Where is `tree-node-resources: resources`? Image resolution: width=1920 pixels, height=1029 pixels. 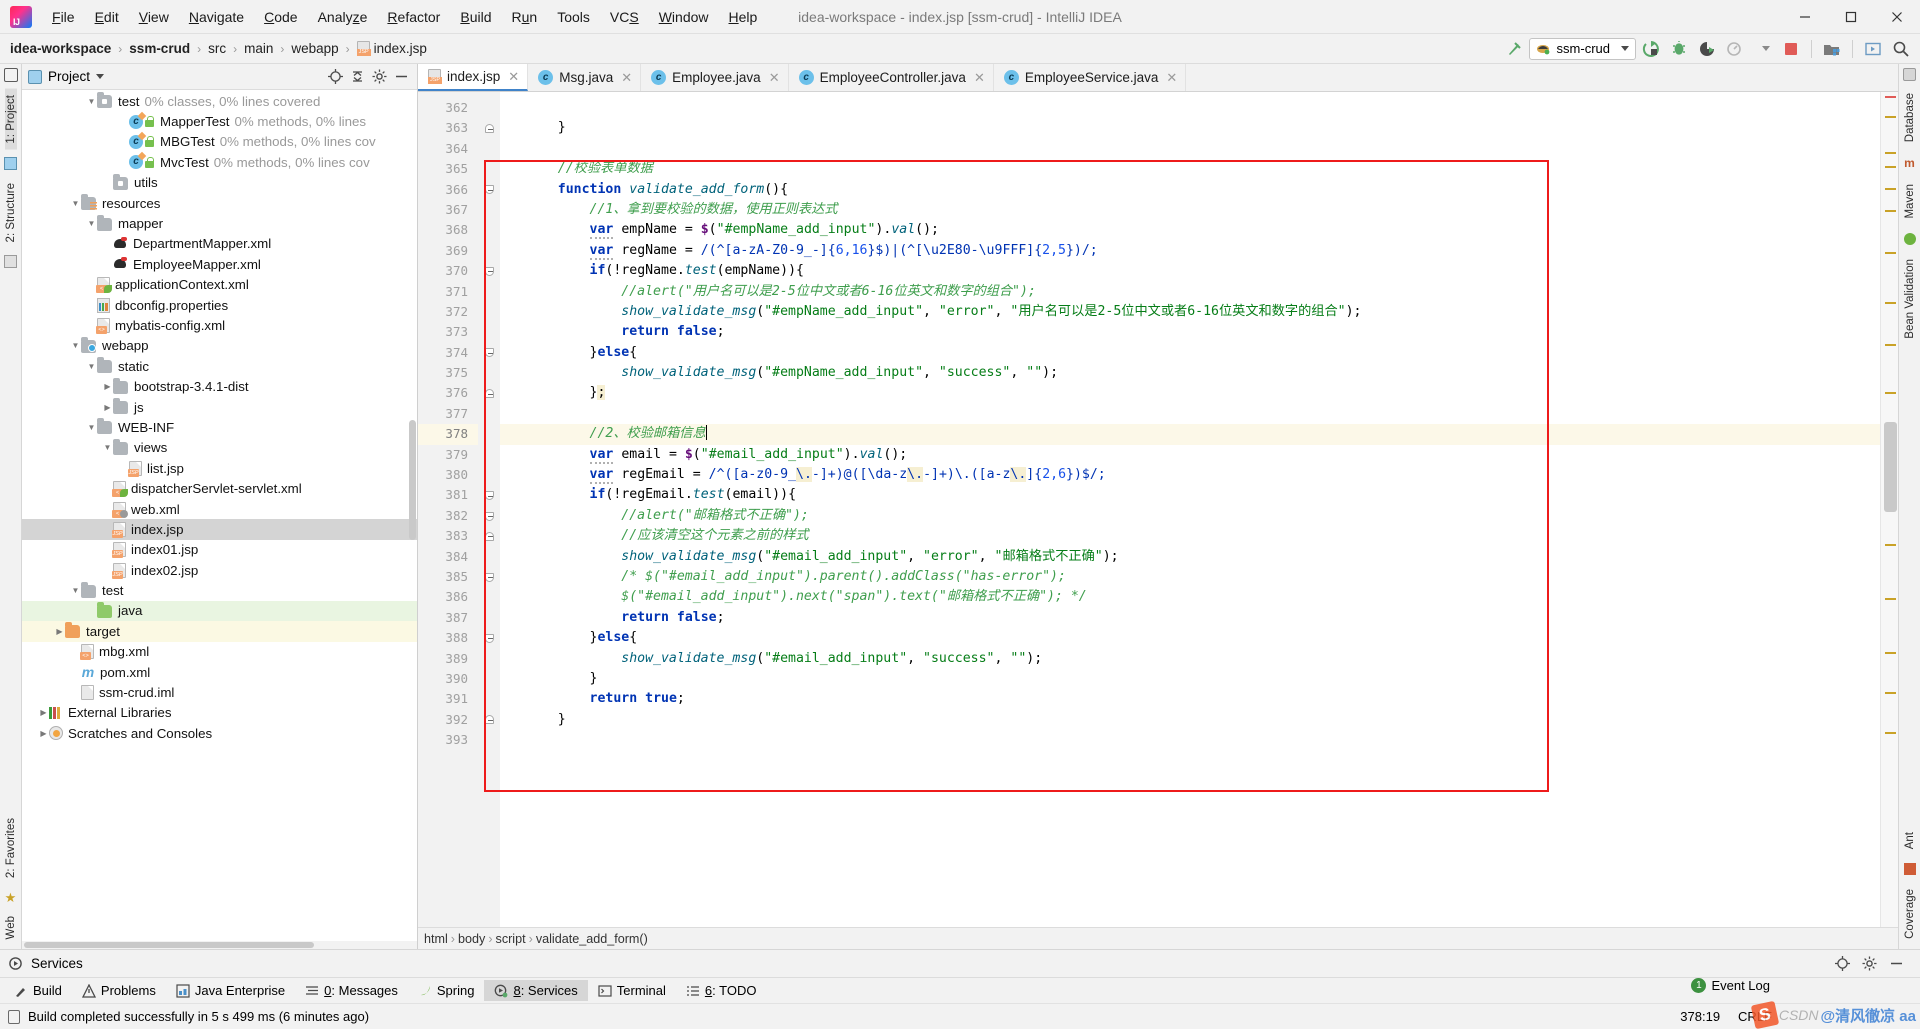 tree-node-resources: resources is located at coordinates (219, 203).